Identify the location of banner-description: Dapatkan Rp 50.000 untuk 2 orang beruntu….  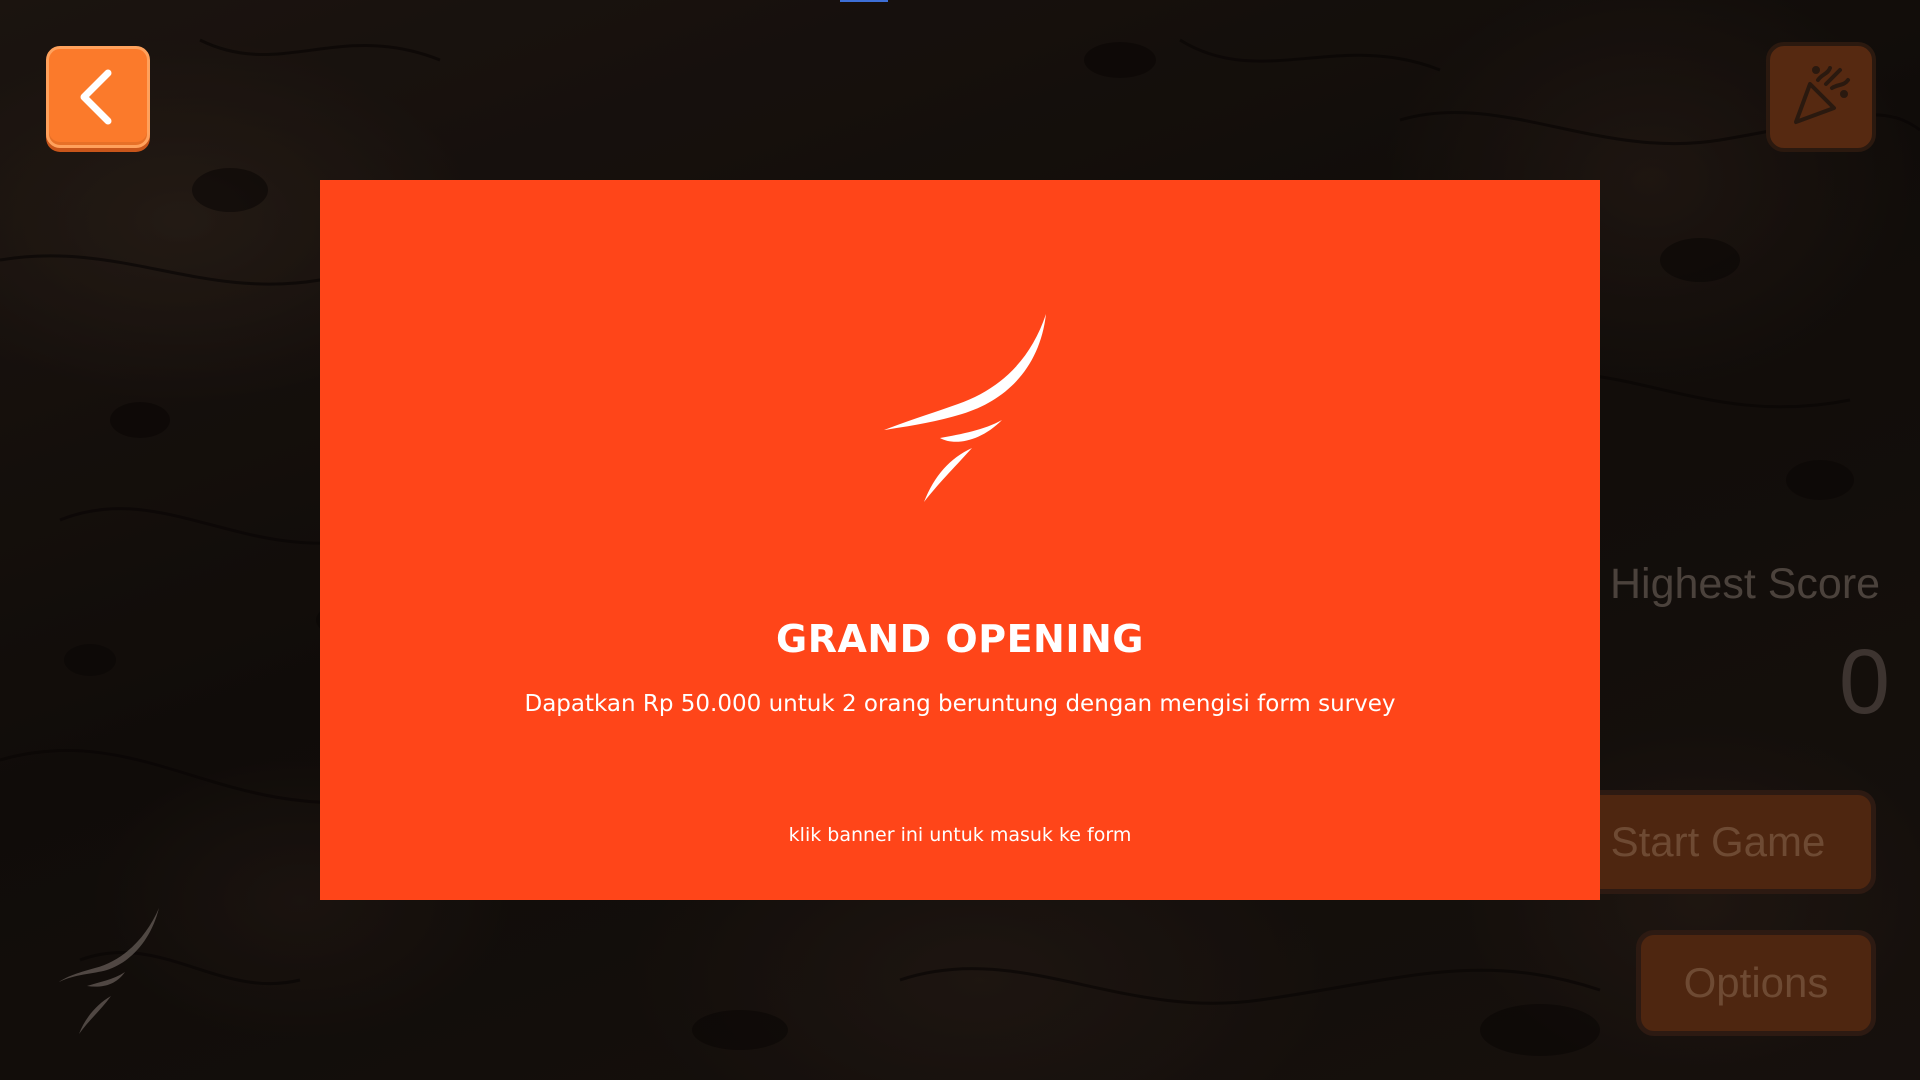
(960, 704).